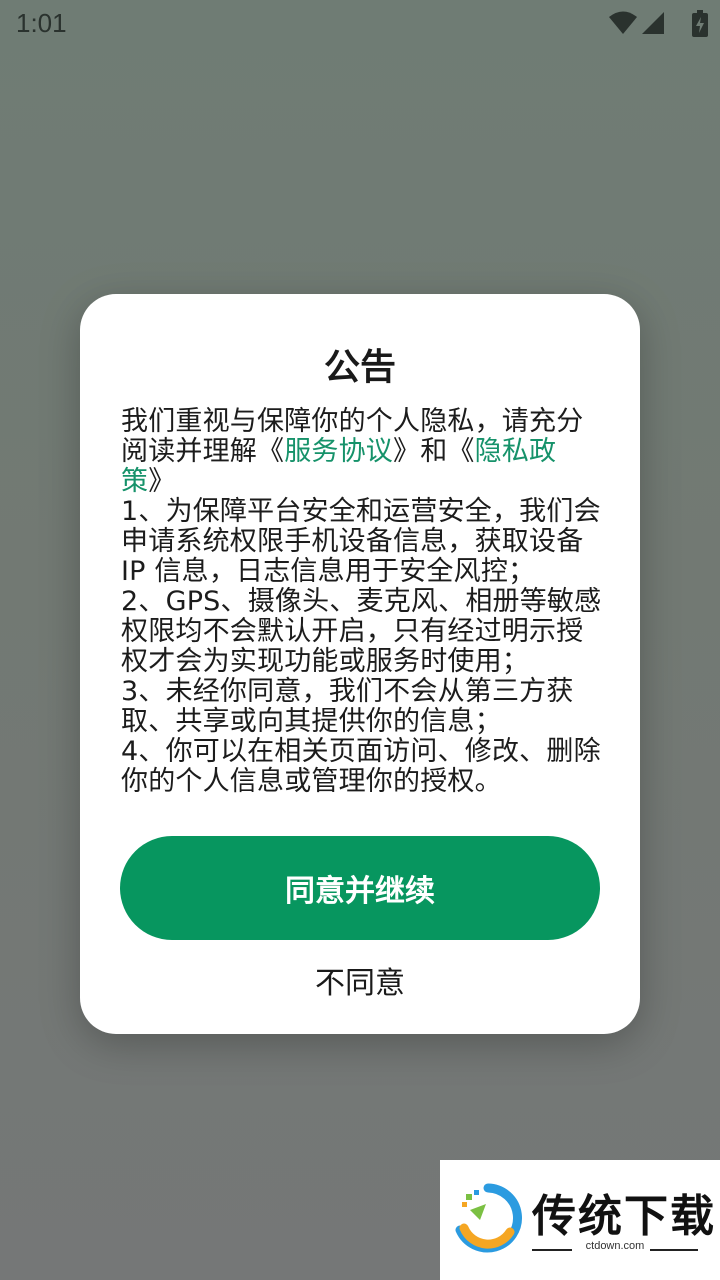  Describe the element at coordinates (162, 481) in the screenshot. I see `intro-text: 》` at that location.